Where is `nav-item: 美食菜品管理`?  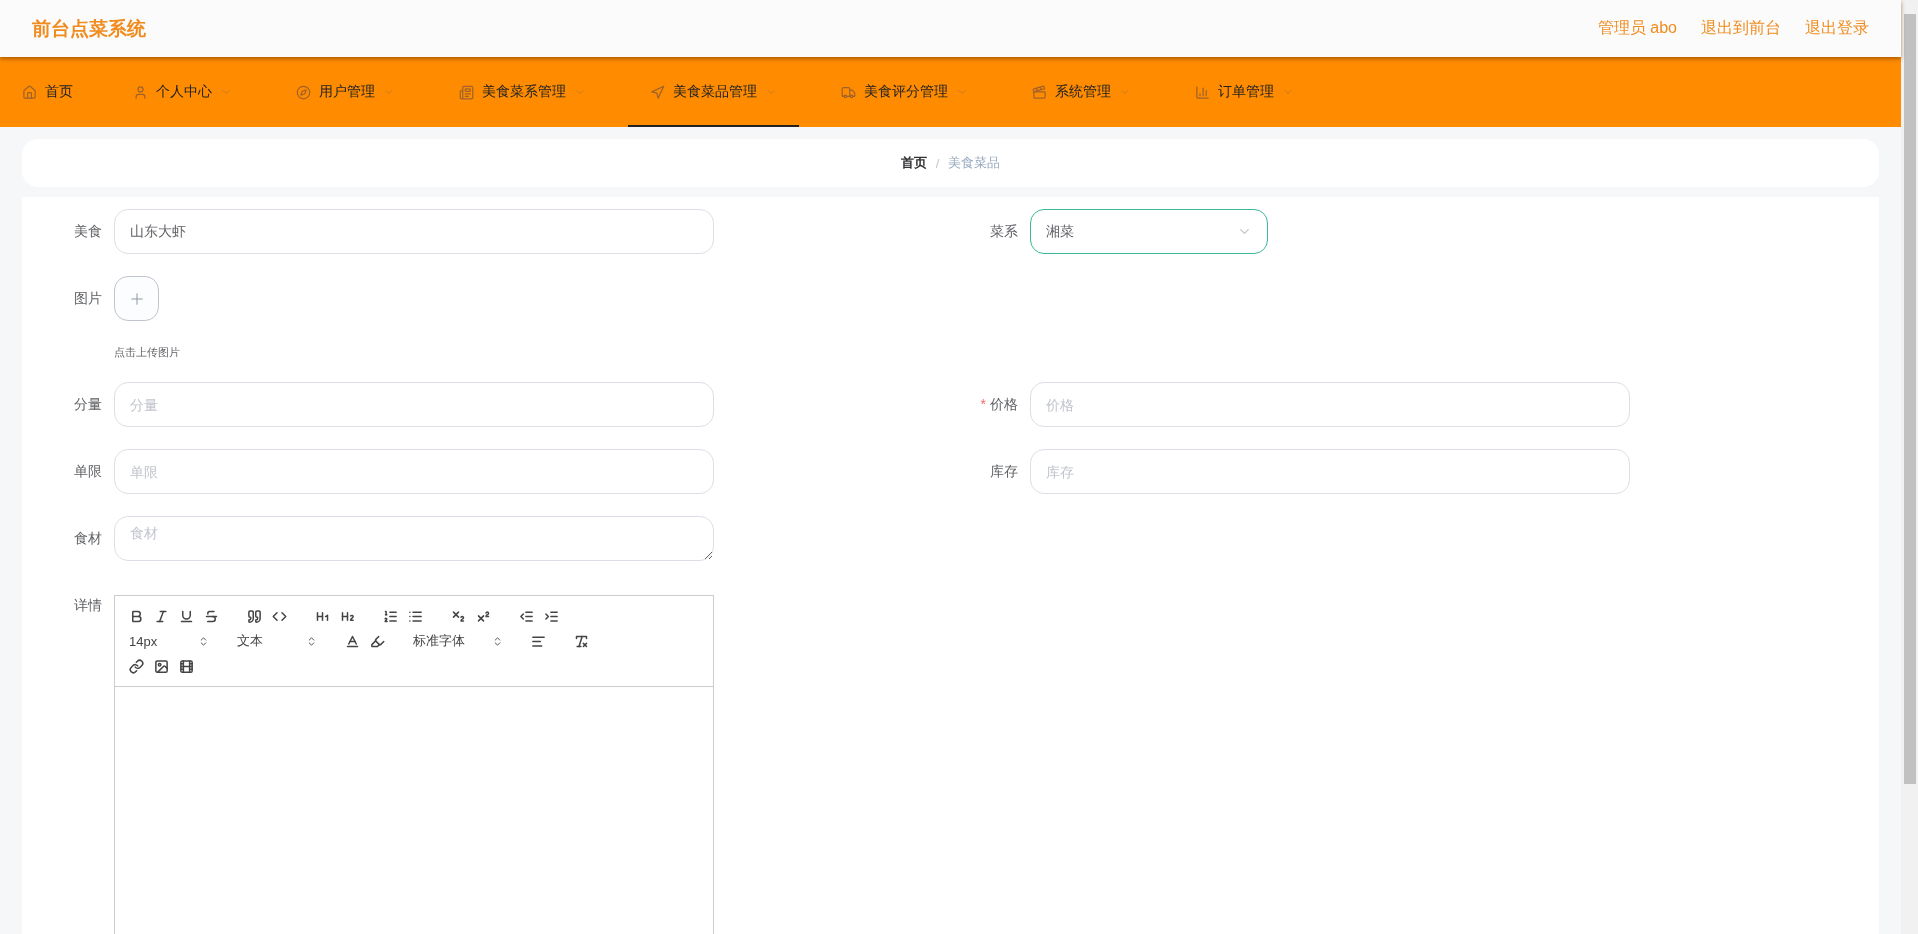
nav-item: 美食菜品管理 is located at coordinates (713, 92).